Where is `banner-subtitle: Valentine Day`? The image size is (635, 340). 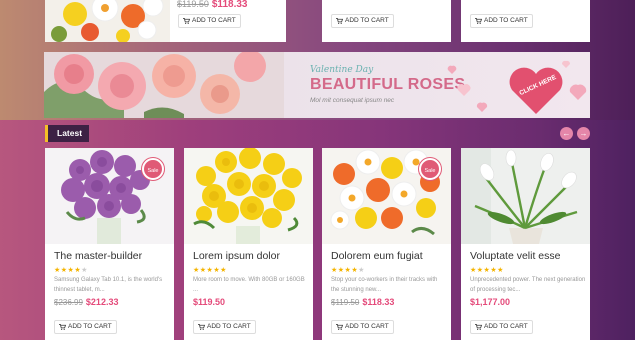
banner-subtitle: Valentine Day is located at coordinates (342, 70).